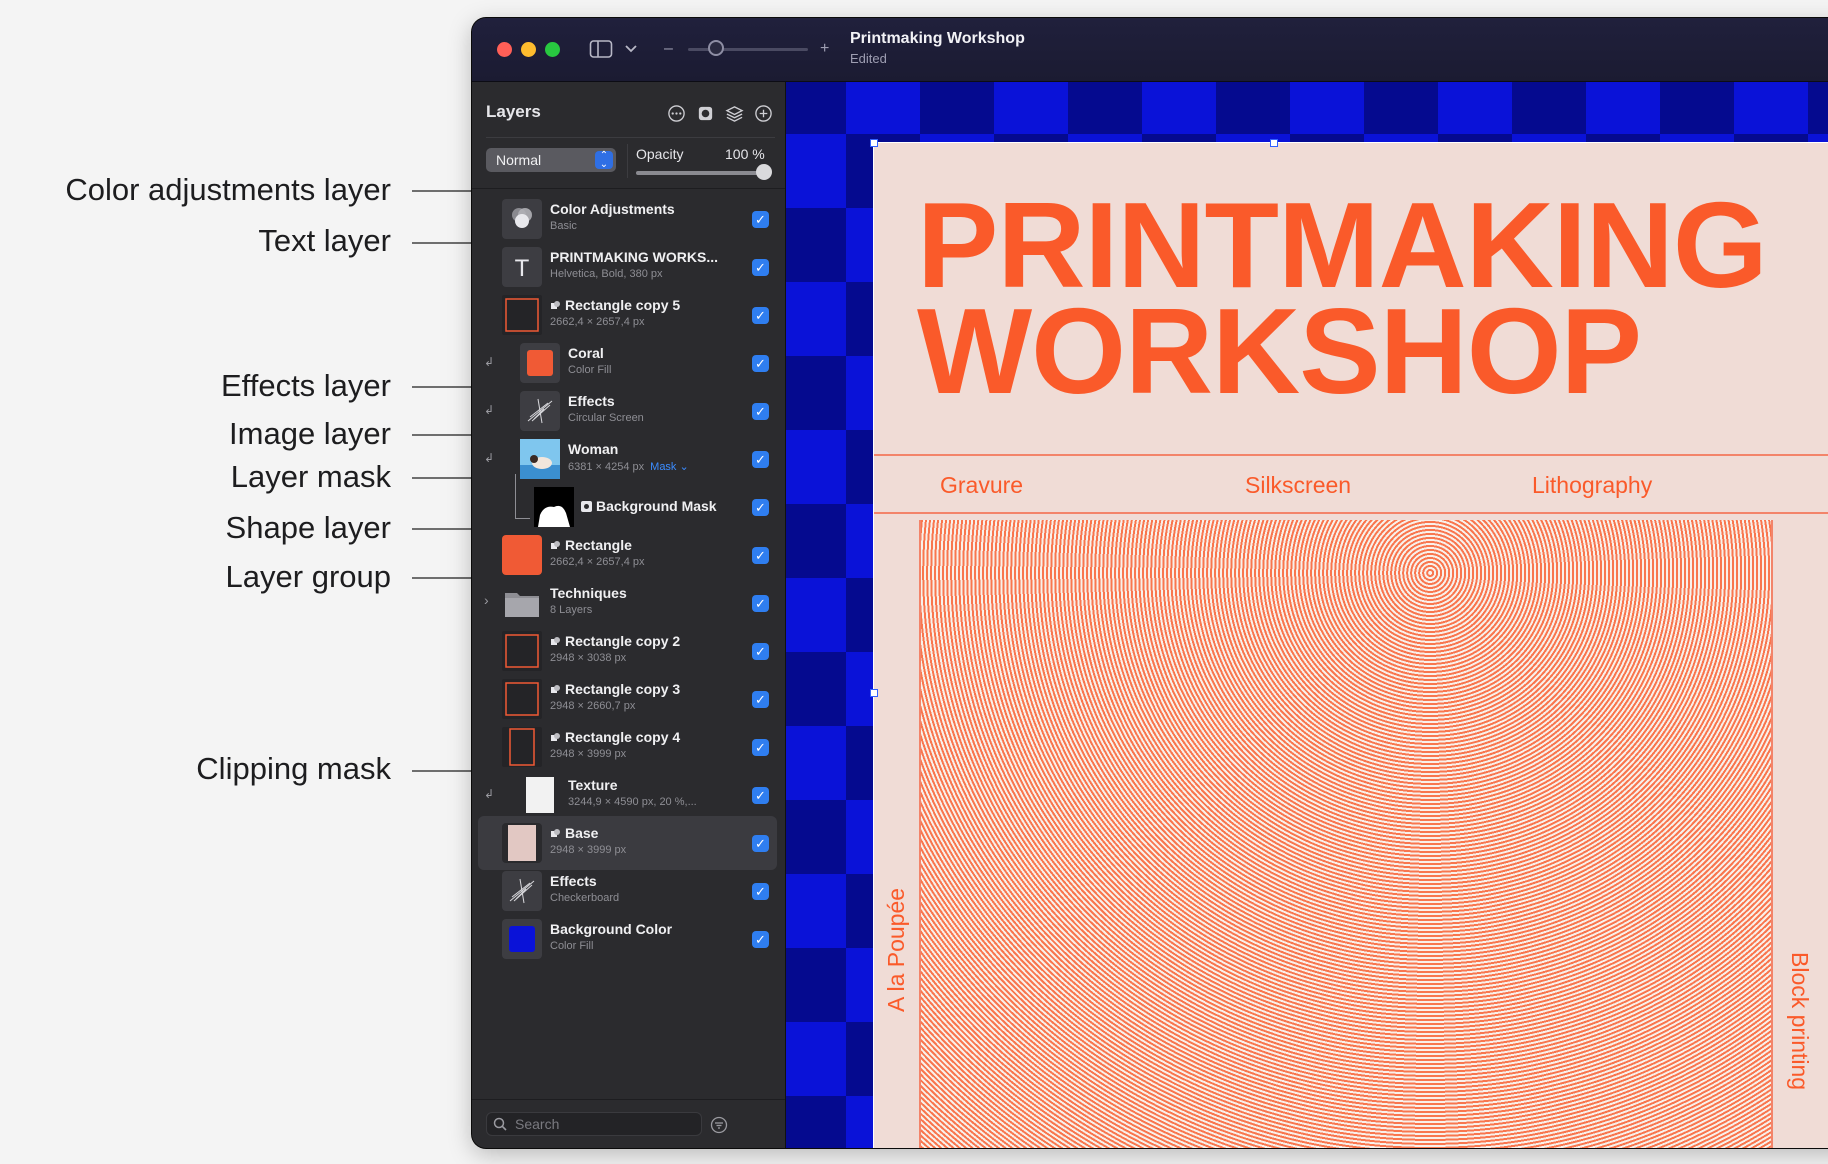  I want to click on layer-meta: Helvetica, Bold, 380 px, so click(606, 274).